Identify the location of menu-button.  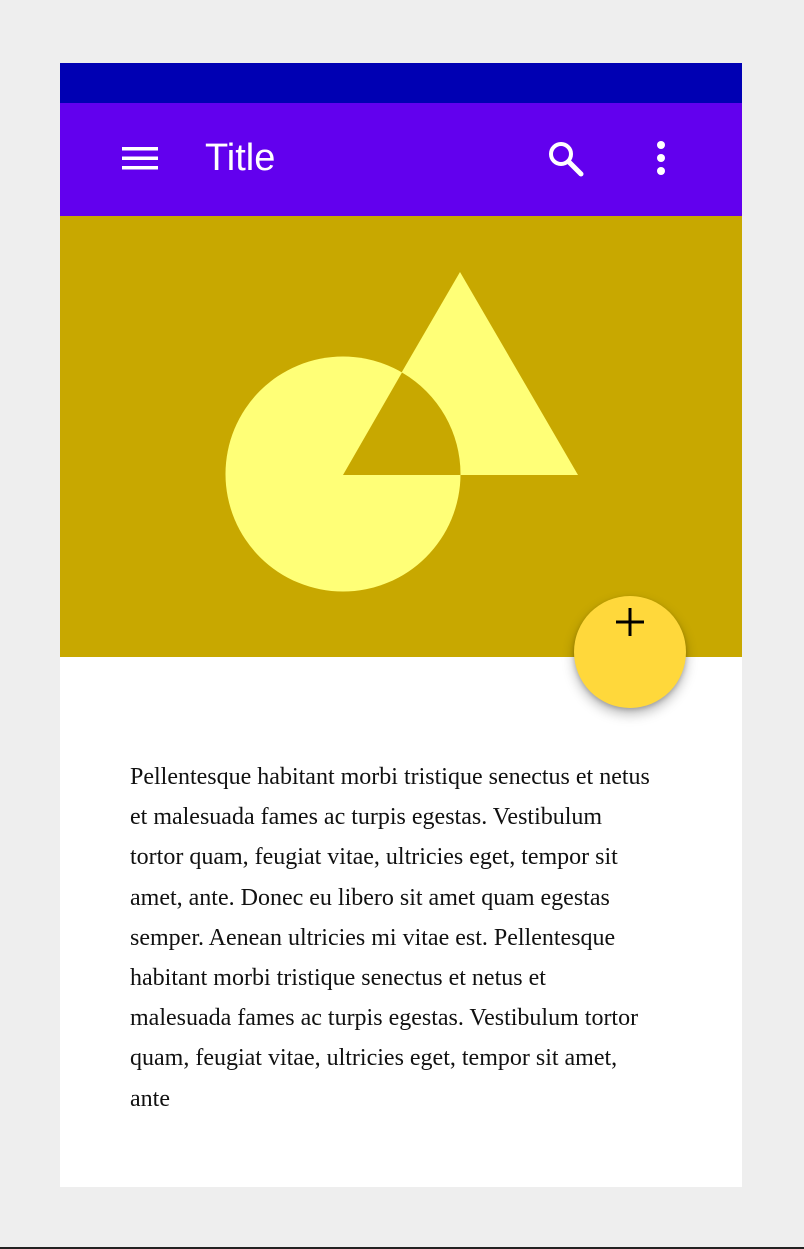
(140, 158).